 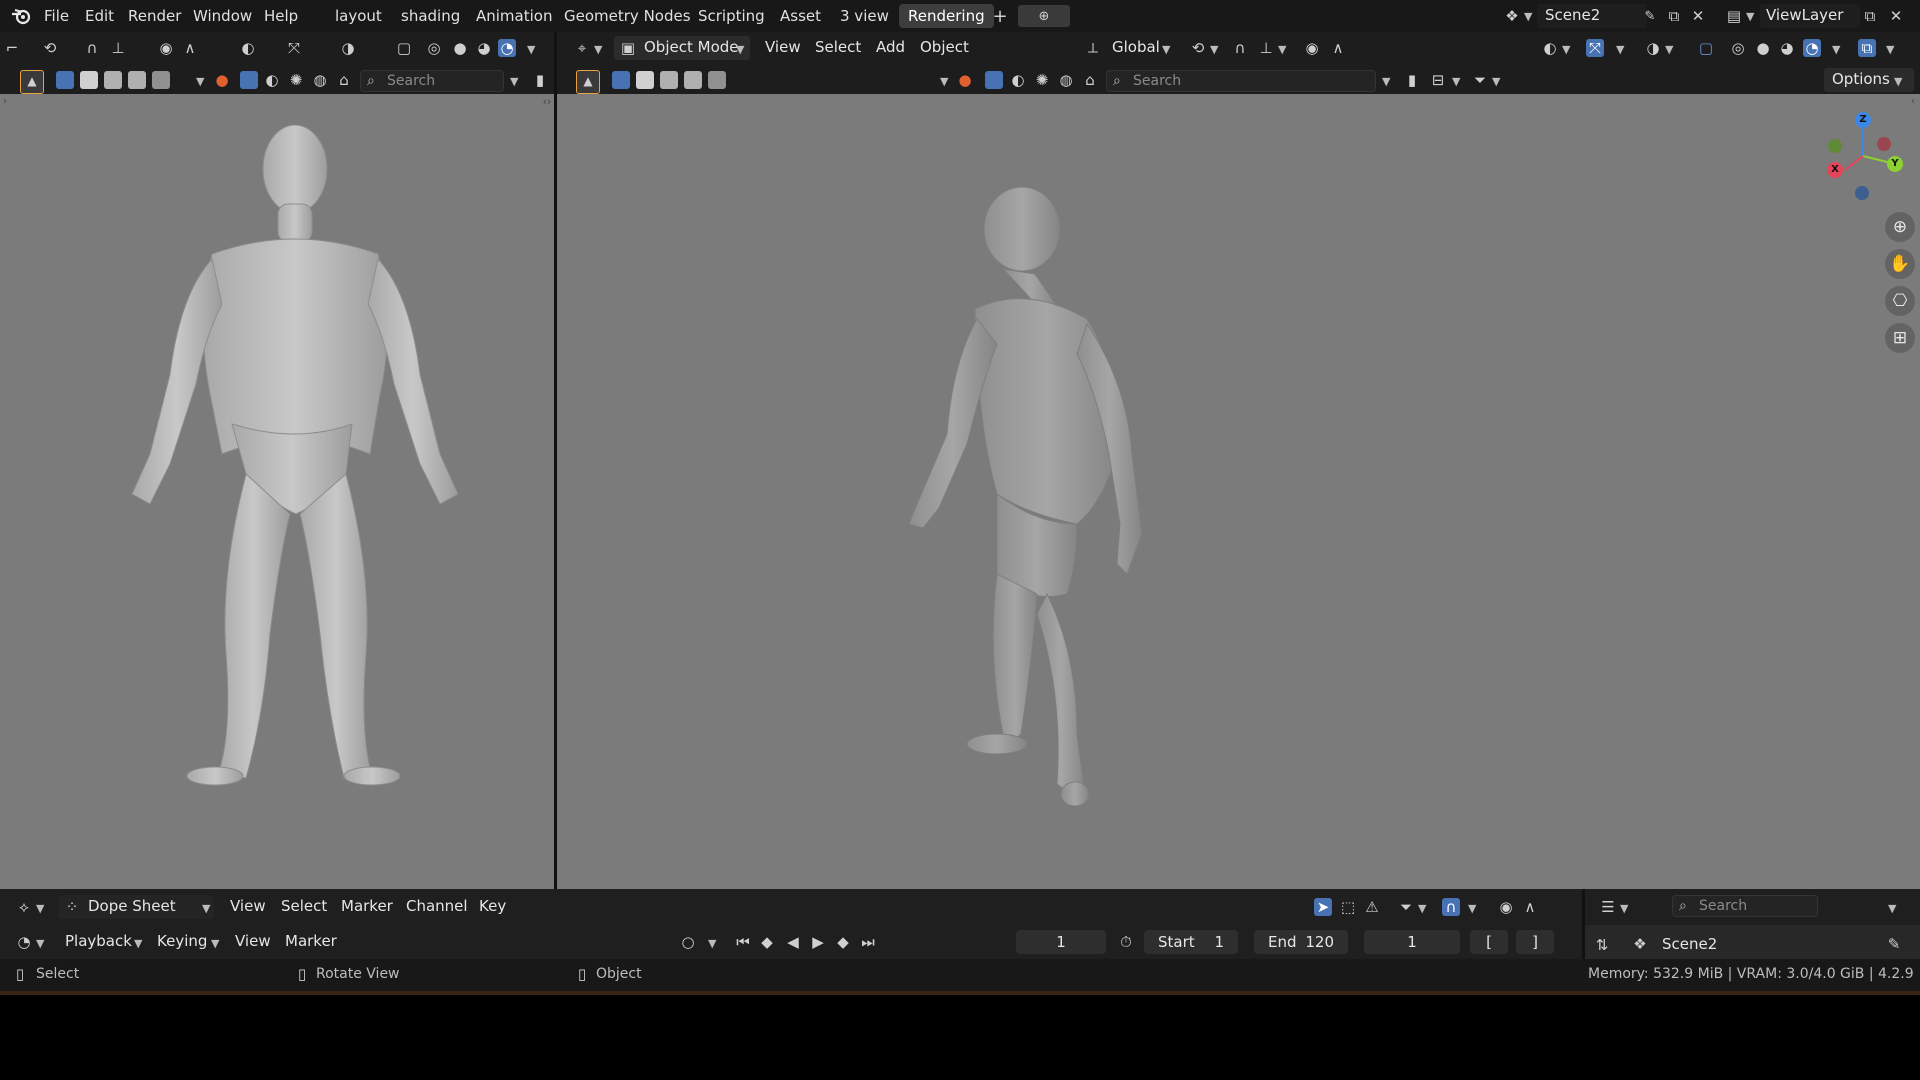 I want to click on right-search-input: ⌕ Search, so click(x=1241, y=81).